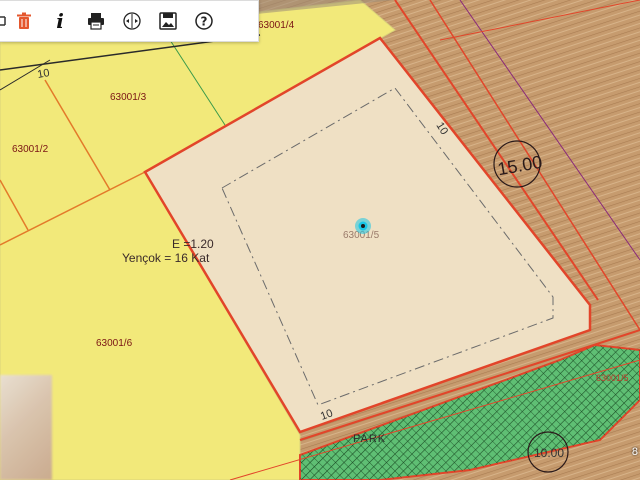  I want to click on help-glyph: ?, so click(204, 22).